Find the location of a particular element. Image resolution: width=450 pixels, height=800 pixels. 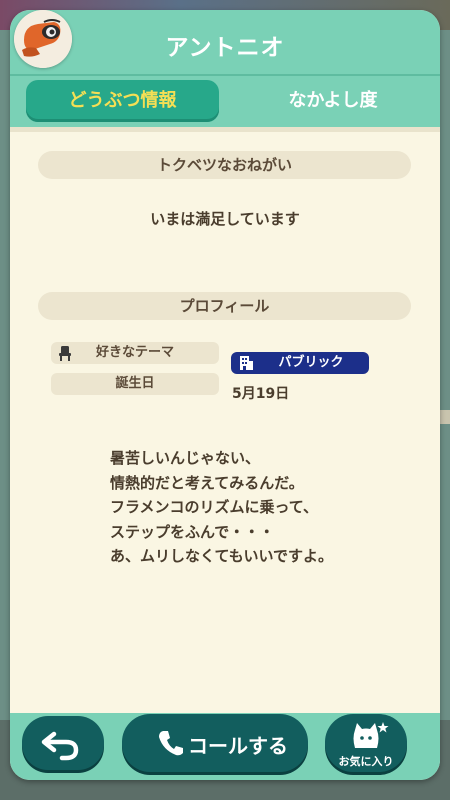

special-request-heading: トクベツなおねがい is located at coordinates (224, 165).